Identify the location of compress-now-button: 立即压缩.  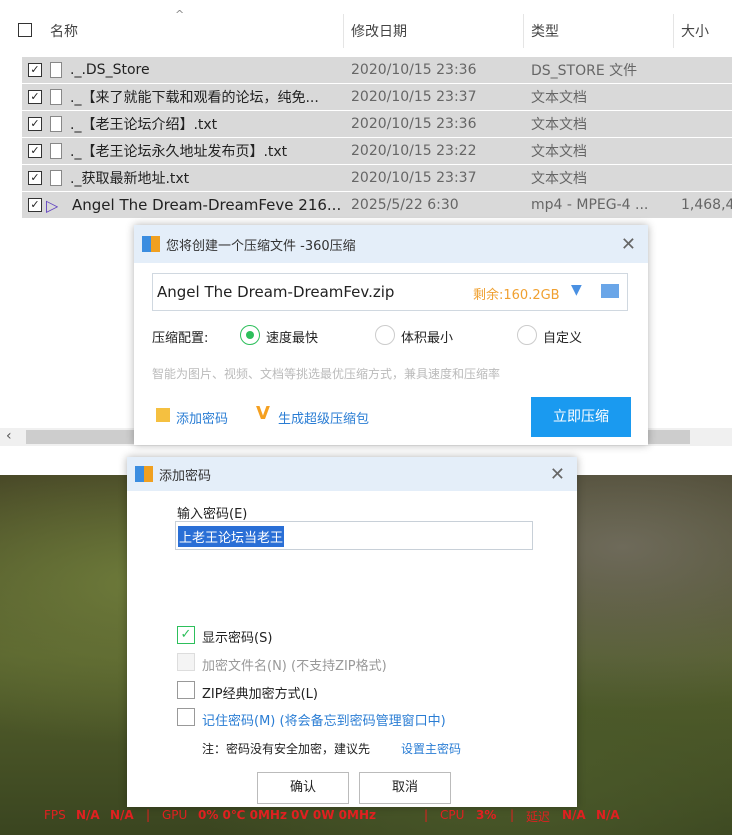
(581, 417).